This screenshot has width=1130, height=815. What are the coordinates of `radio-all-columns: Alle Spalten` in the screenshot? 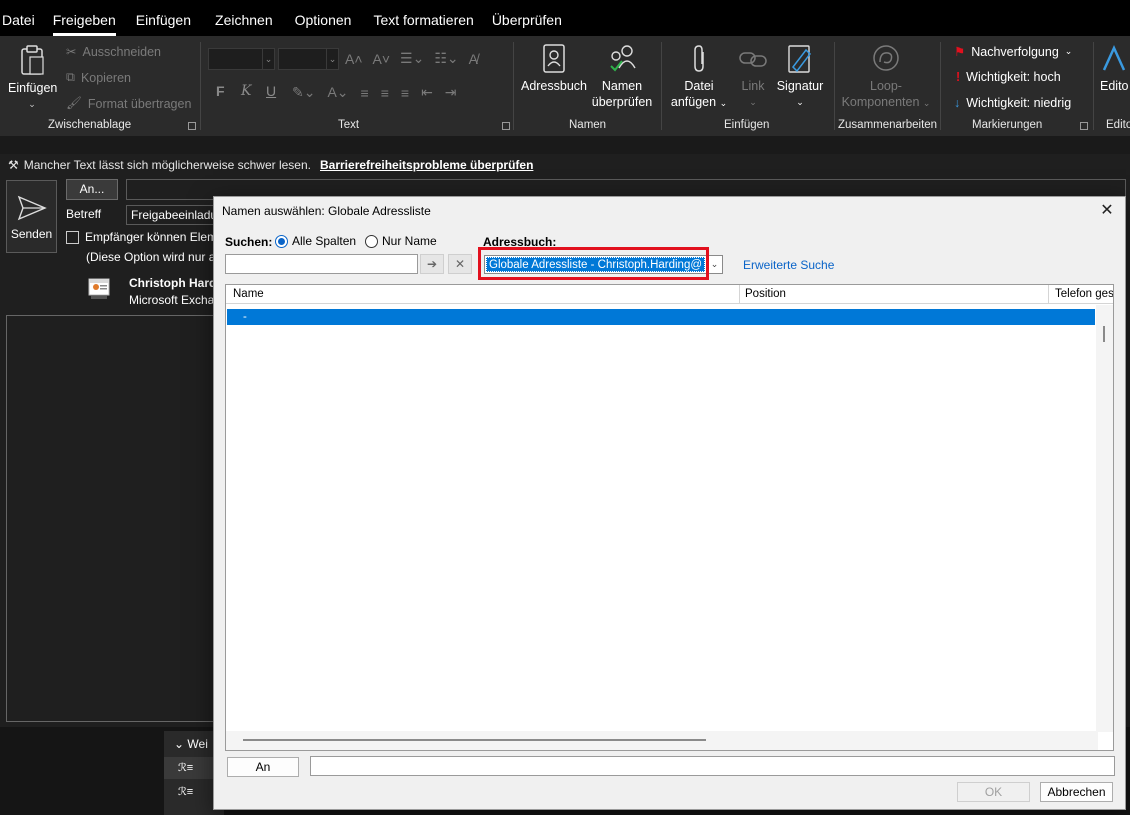 It's located at (315, 241).